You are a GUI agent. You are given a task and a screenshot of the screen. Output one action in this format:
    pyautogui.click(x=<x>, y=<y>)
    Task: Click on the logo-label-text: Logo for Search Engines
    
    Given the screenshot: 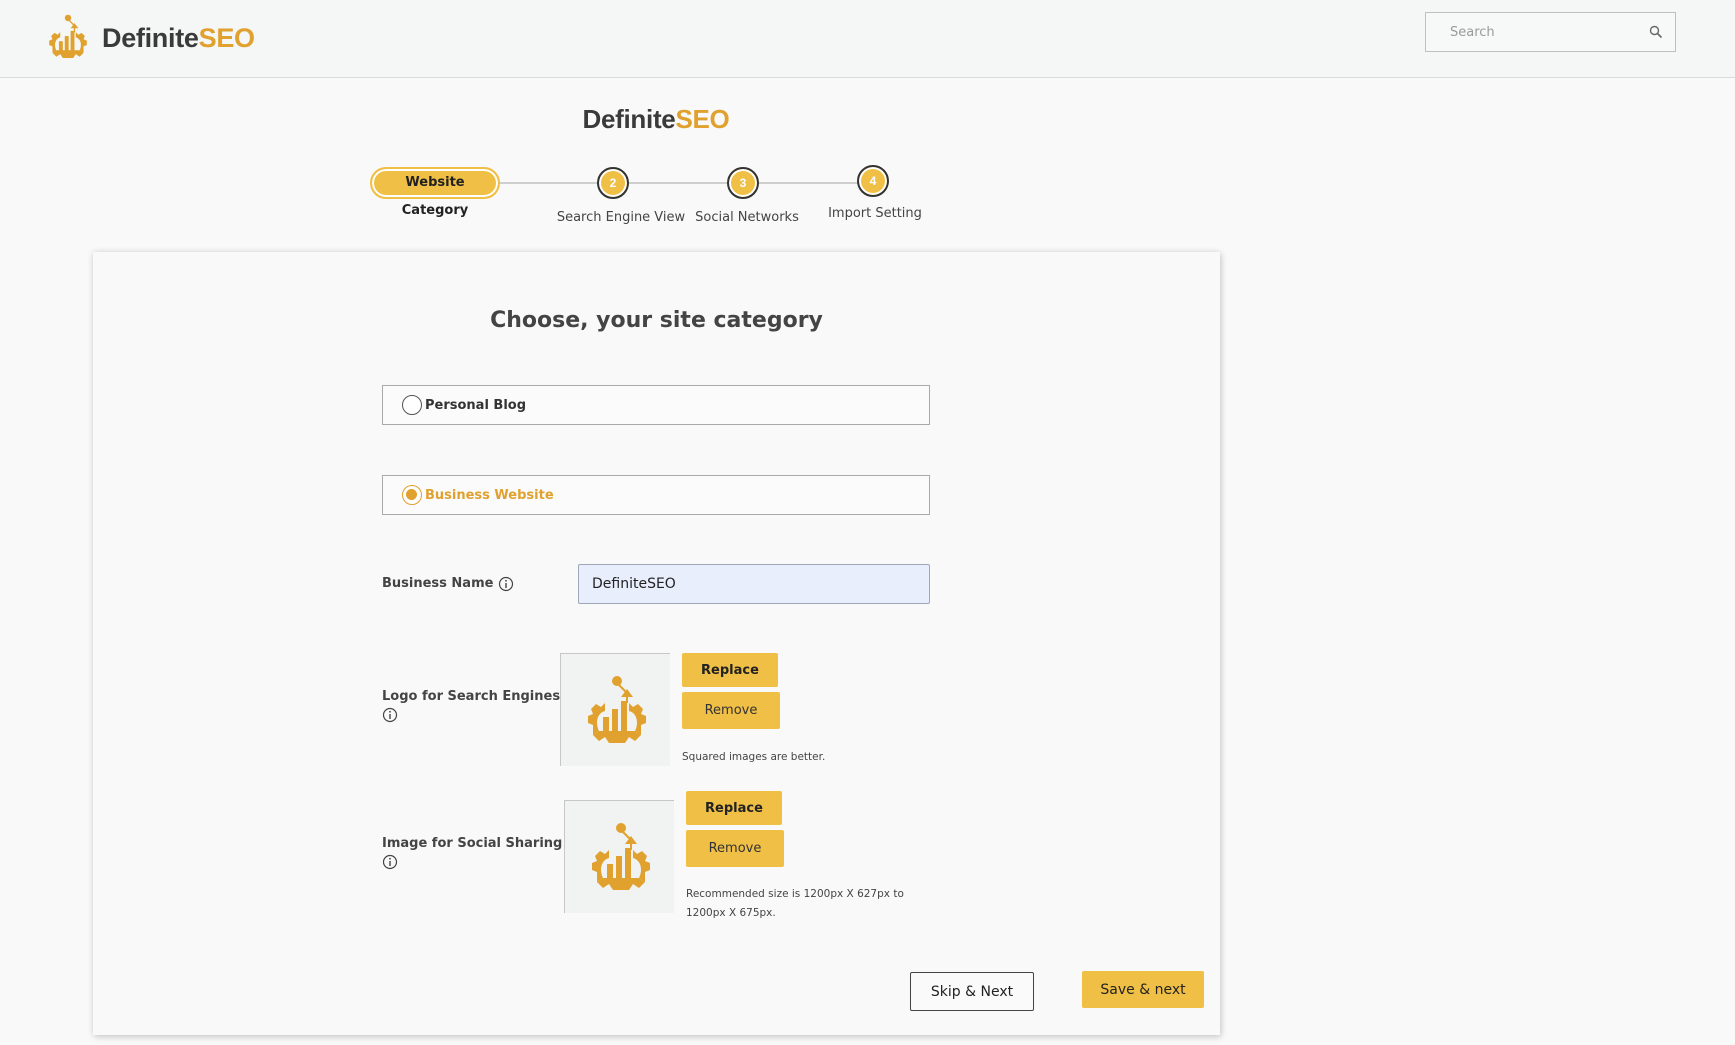 What is the action you would take?
    pyautogui.click(x=471, y=696)
    